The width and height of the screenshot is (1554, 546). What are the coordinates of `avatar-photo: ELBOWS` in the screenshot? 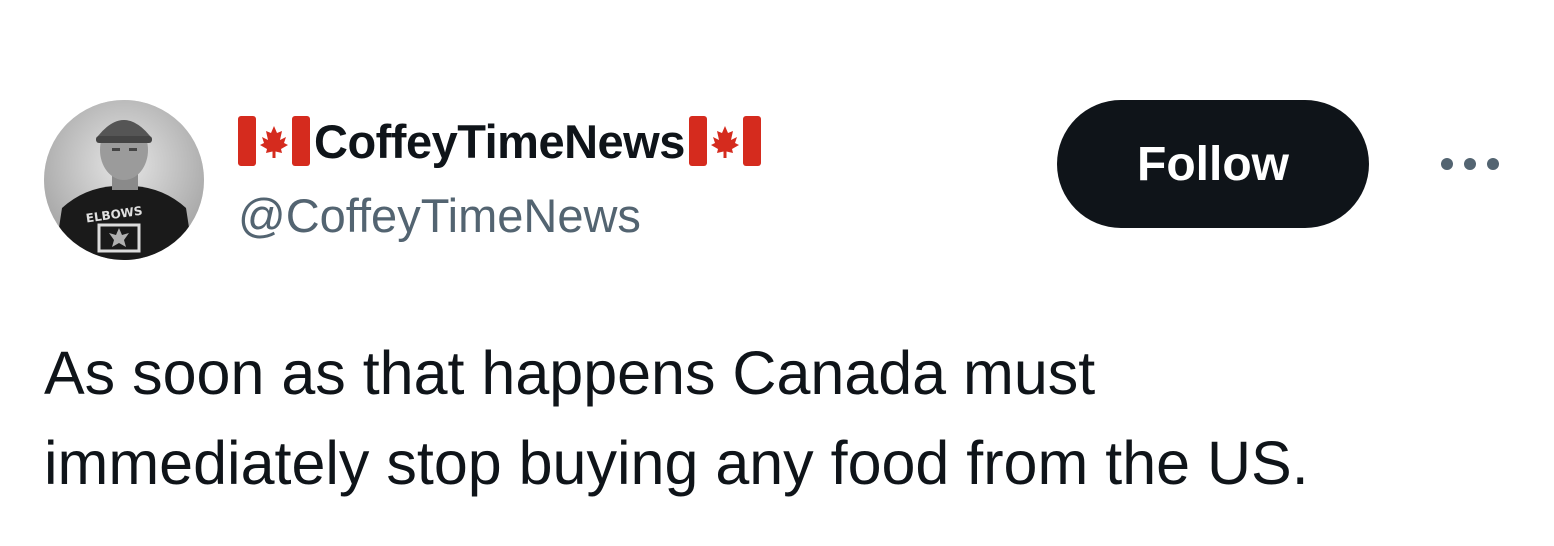 It's located at (124, 180).